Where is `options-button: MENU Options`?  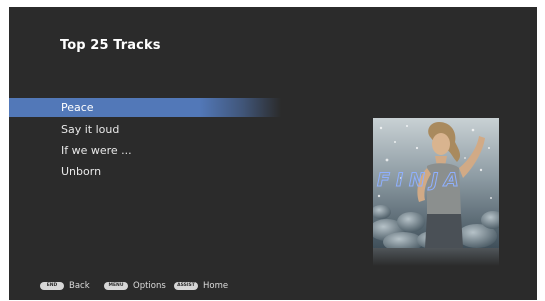 options-button: MENU Options is located at coordinates (135, 286).